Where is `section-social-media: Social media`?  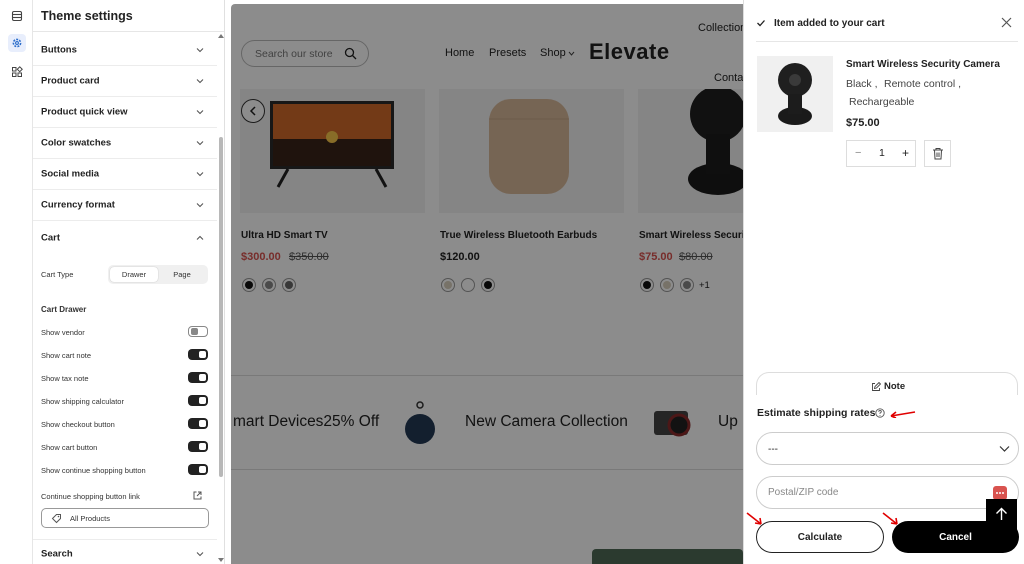
section-social-media: Social media is located at coordinates (125, 174).